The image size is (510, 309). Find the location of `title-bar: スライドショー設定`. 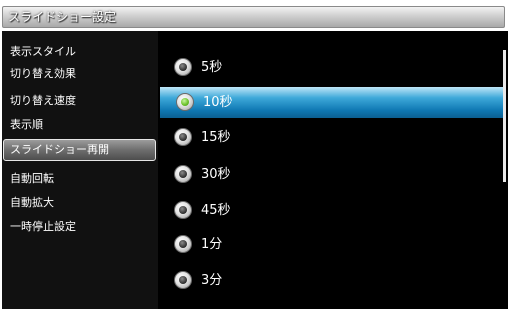

title-bar: スライドショー設定 is located at coordinates (253, 17).